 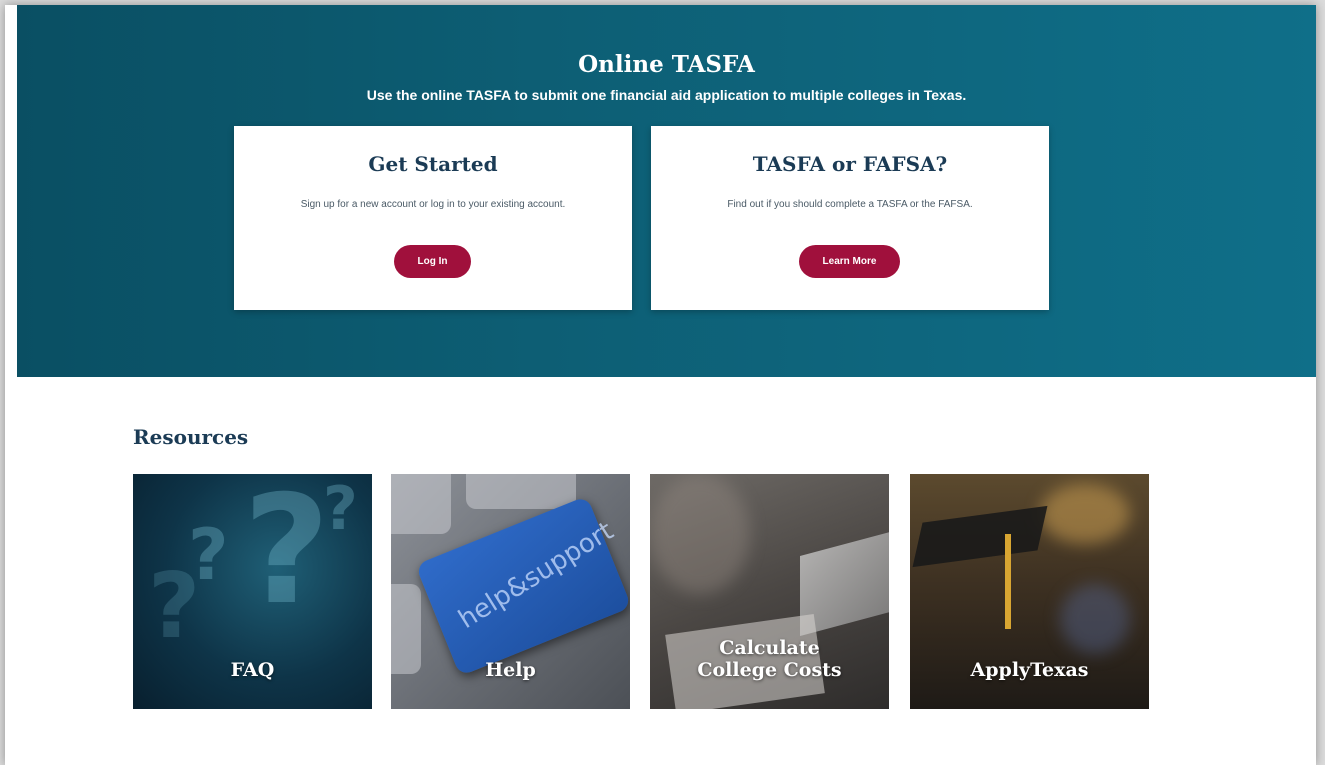 I want to click on learn-more-button: Learn More, so click(x=849, y=261).